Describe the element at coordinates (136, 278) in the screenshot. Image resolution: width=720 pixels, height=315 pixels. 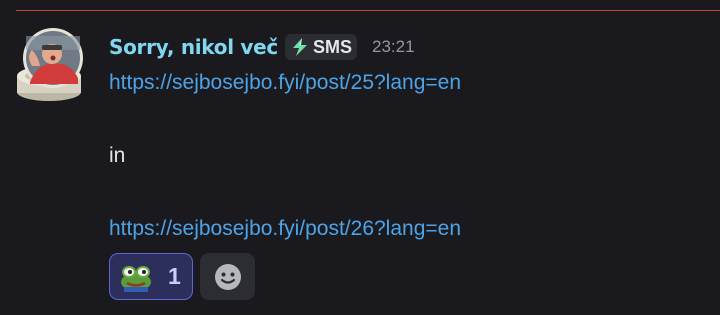
I see `frog-emoji-icon` at that location.